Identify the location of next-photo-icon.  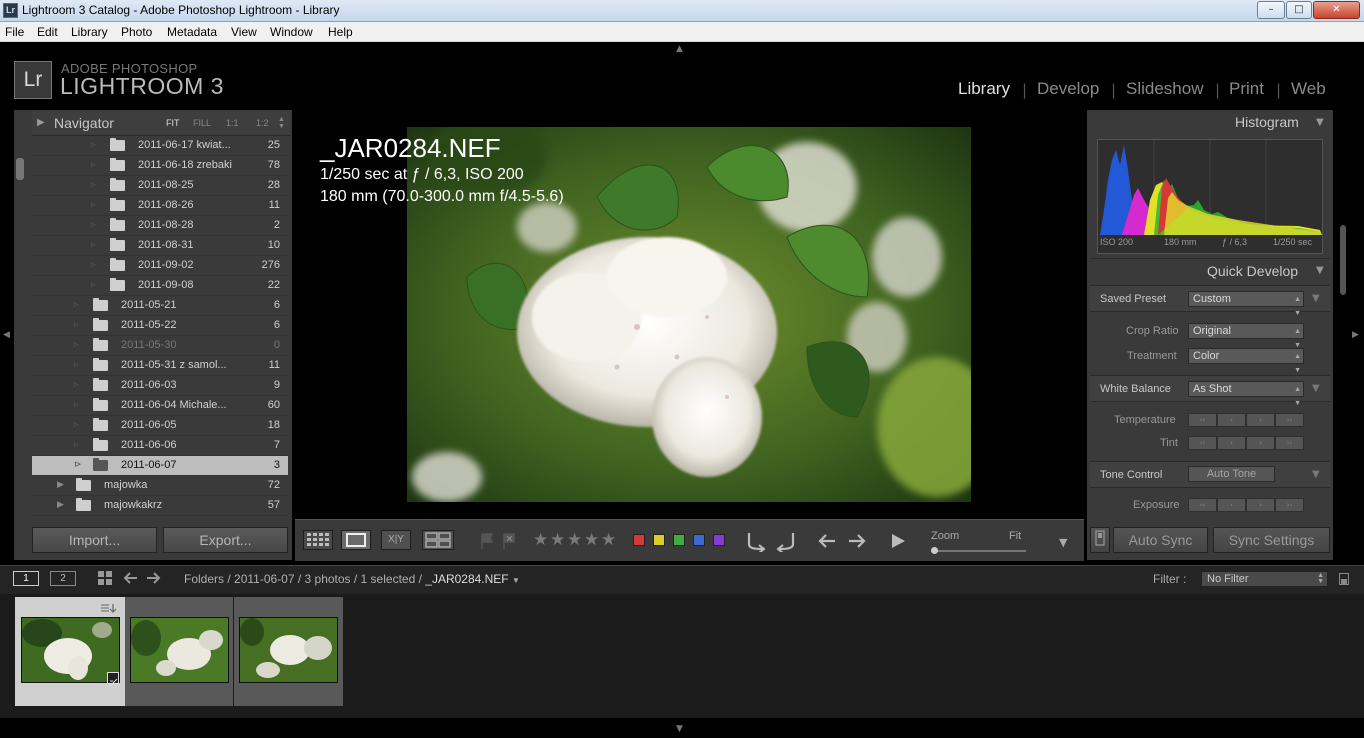
(857, 543).